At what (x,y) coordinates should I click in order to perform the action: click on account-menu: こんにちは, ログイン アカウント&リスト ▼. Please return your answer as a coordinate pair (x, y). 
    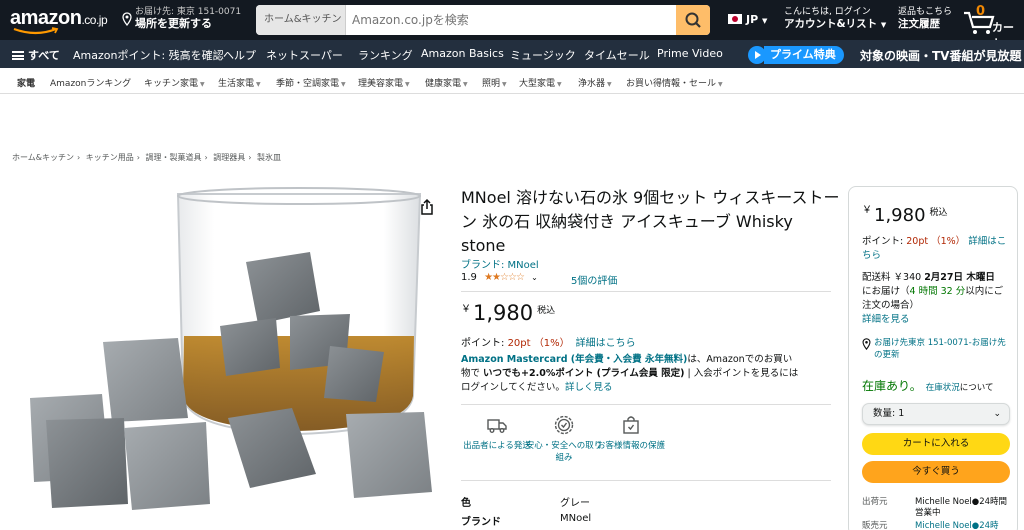
    Looking at the image, I should click on (835, 18).